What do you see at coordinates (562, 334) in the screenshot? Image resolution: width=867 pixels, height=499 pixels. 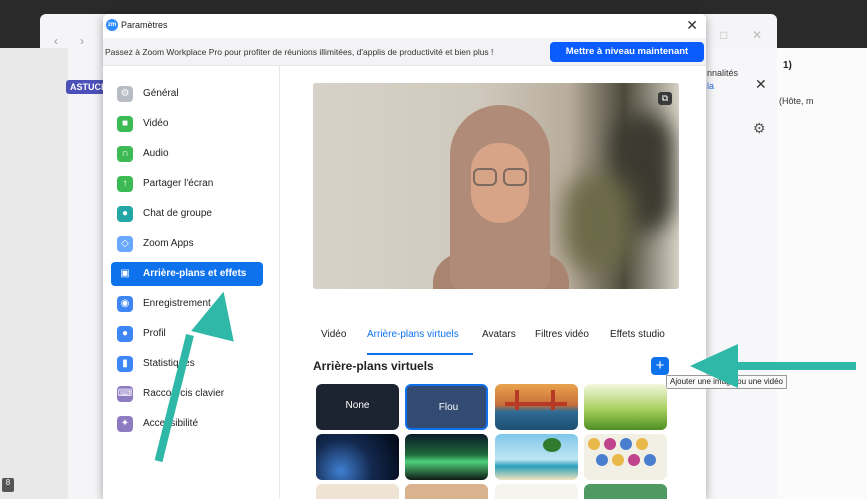 I see `tab-video-filters: Filtres vidéo` at bounding box center [562, 334].